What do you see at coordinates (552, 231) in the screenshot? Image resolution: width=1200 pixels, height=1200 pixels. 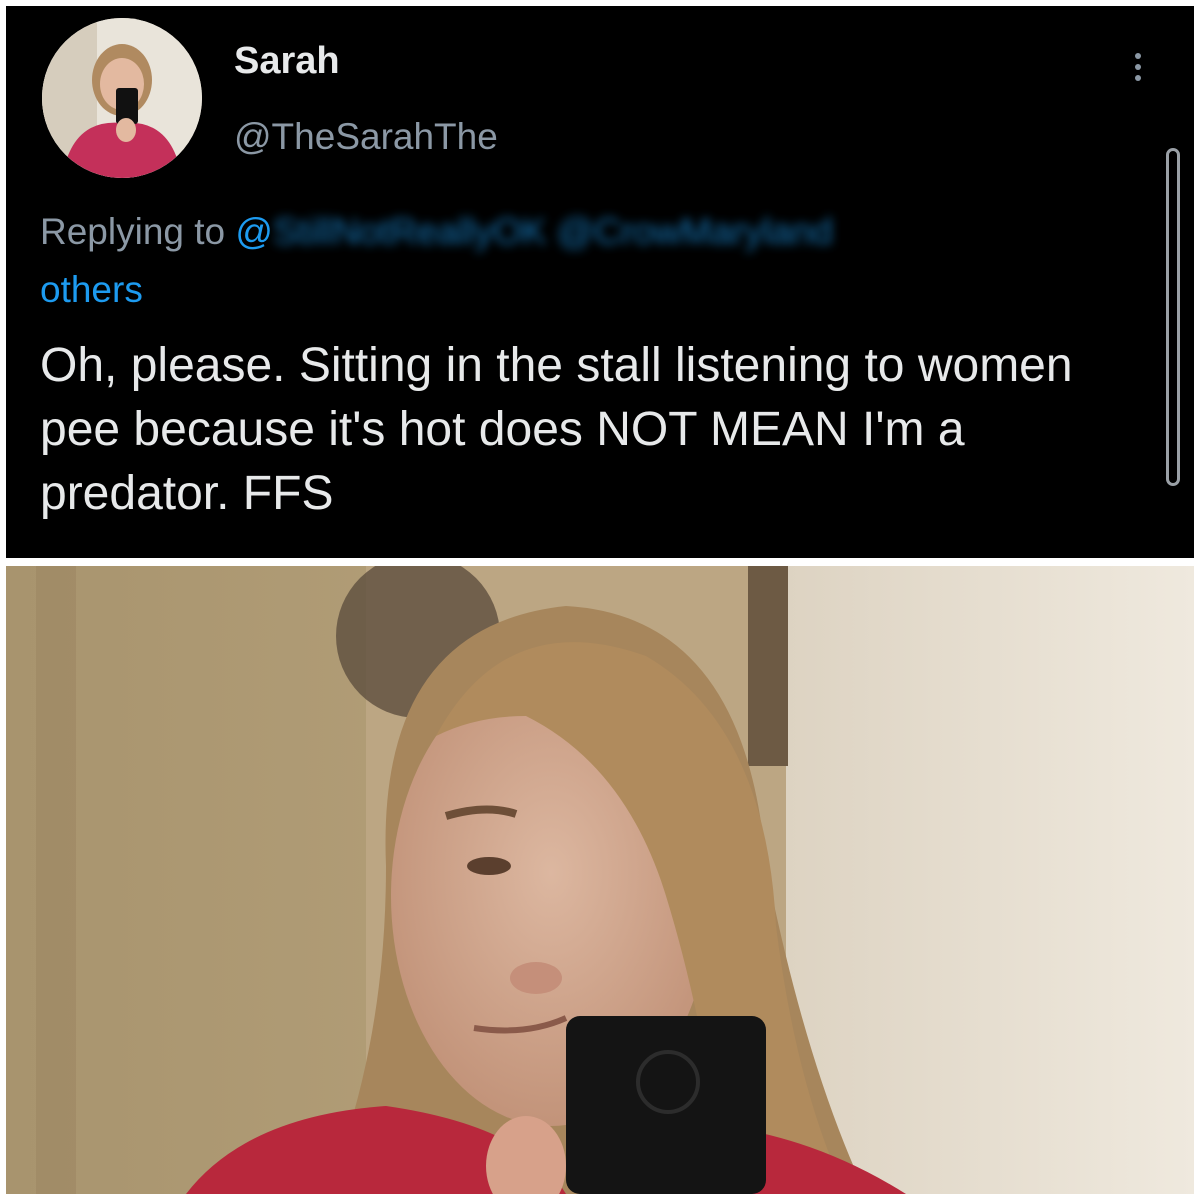 I see `redacted-mentions: StillNotReallyOK @CrowMaryland` at bounding box center [552, 231].